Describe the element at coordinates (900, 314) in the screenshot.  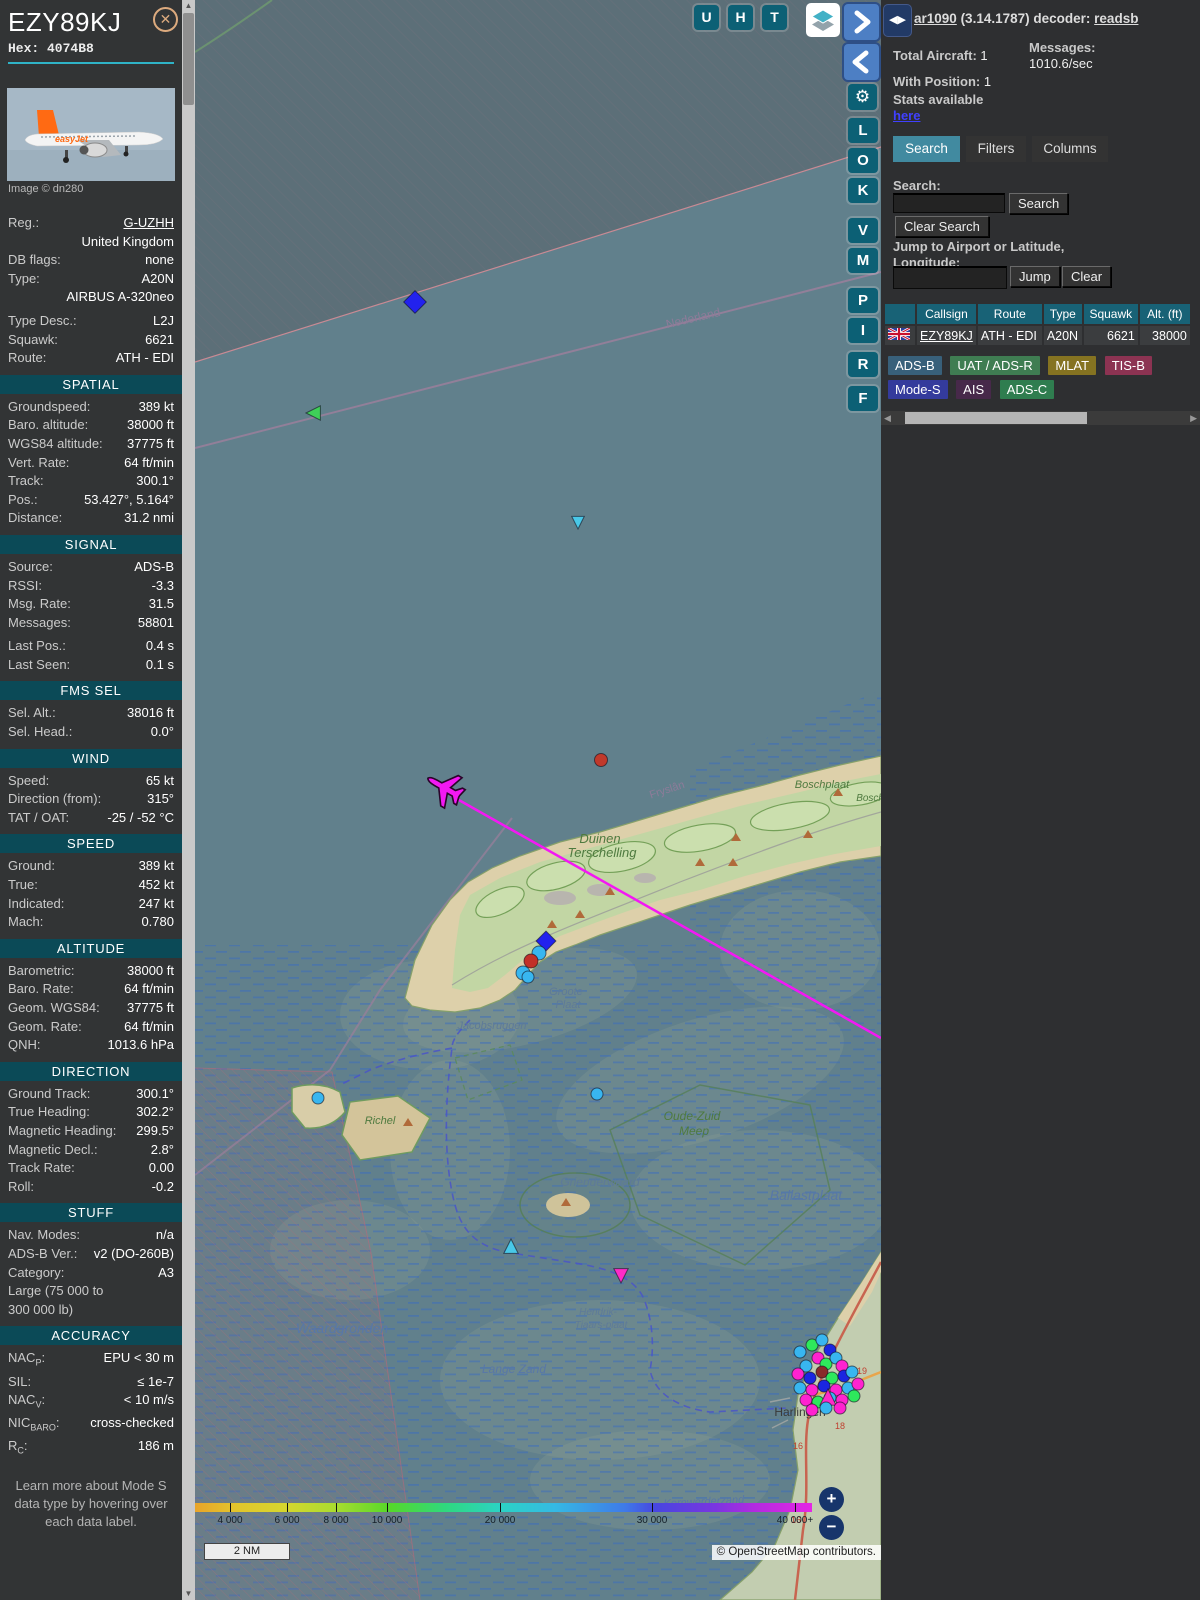
I see `flag-column-header` at that location.